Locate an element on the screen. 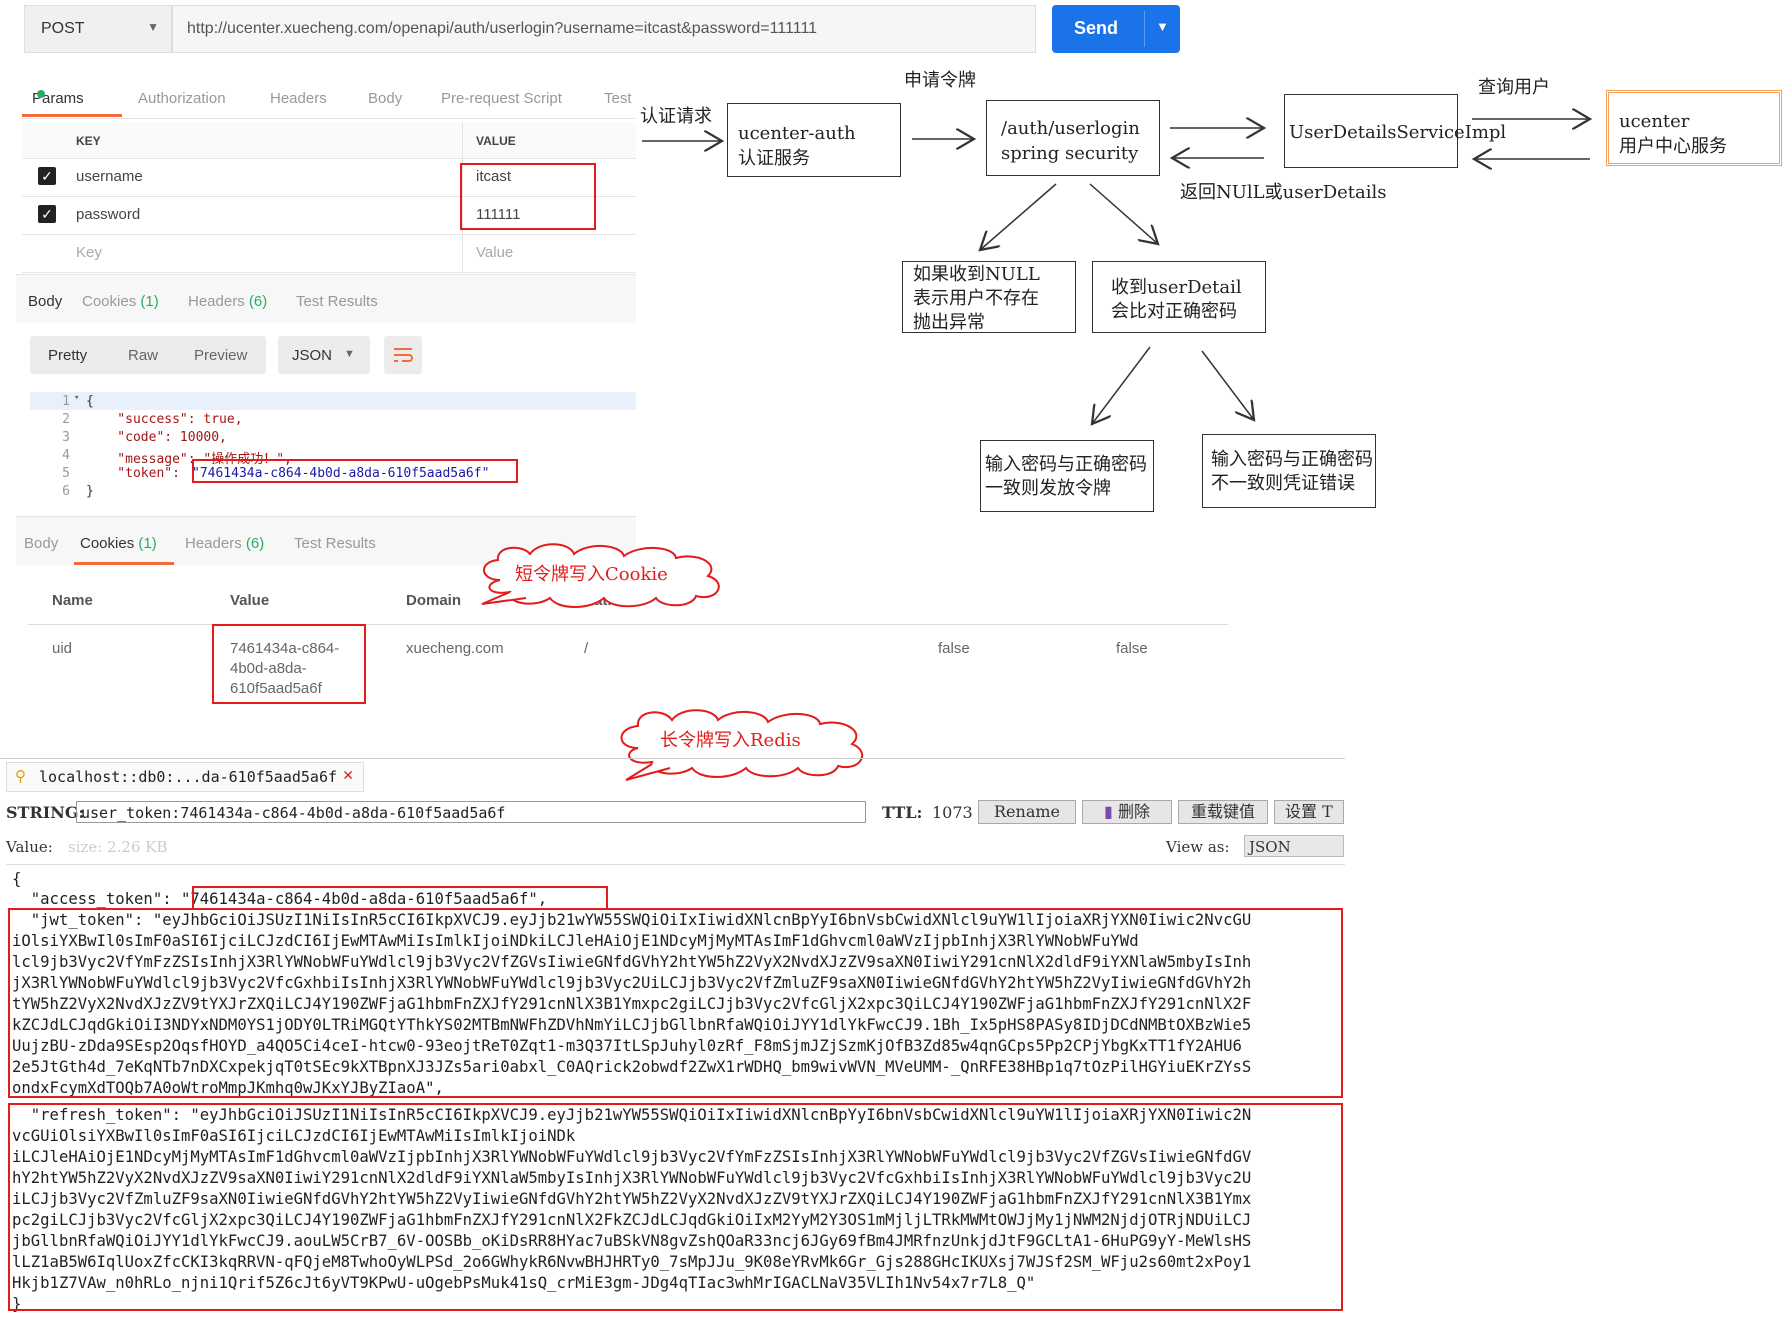 This screenshot has width=1789, height=1337. wrap-lines-button is located at coordinates (403, 355).